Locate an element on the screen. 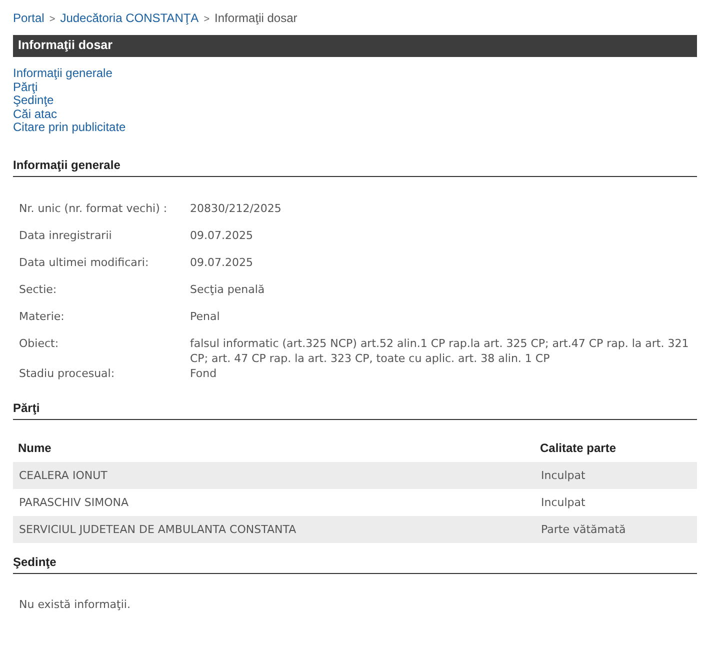  field-value: Penal is located at coordinates (205, 316).